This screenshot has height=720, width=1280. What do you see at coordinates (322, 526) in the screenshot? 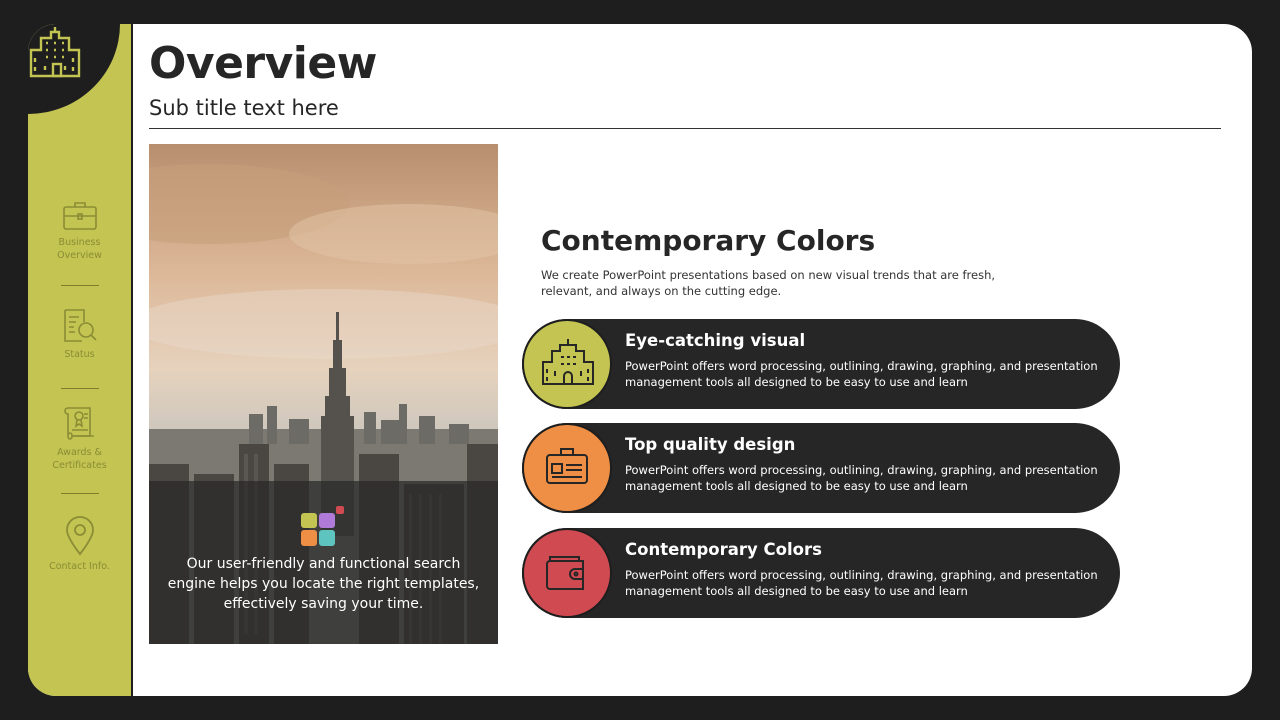
I see `color-tiles-icon` at bounding box center [322, 526].